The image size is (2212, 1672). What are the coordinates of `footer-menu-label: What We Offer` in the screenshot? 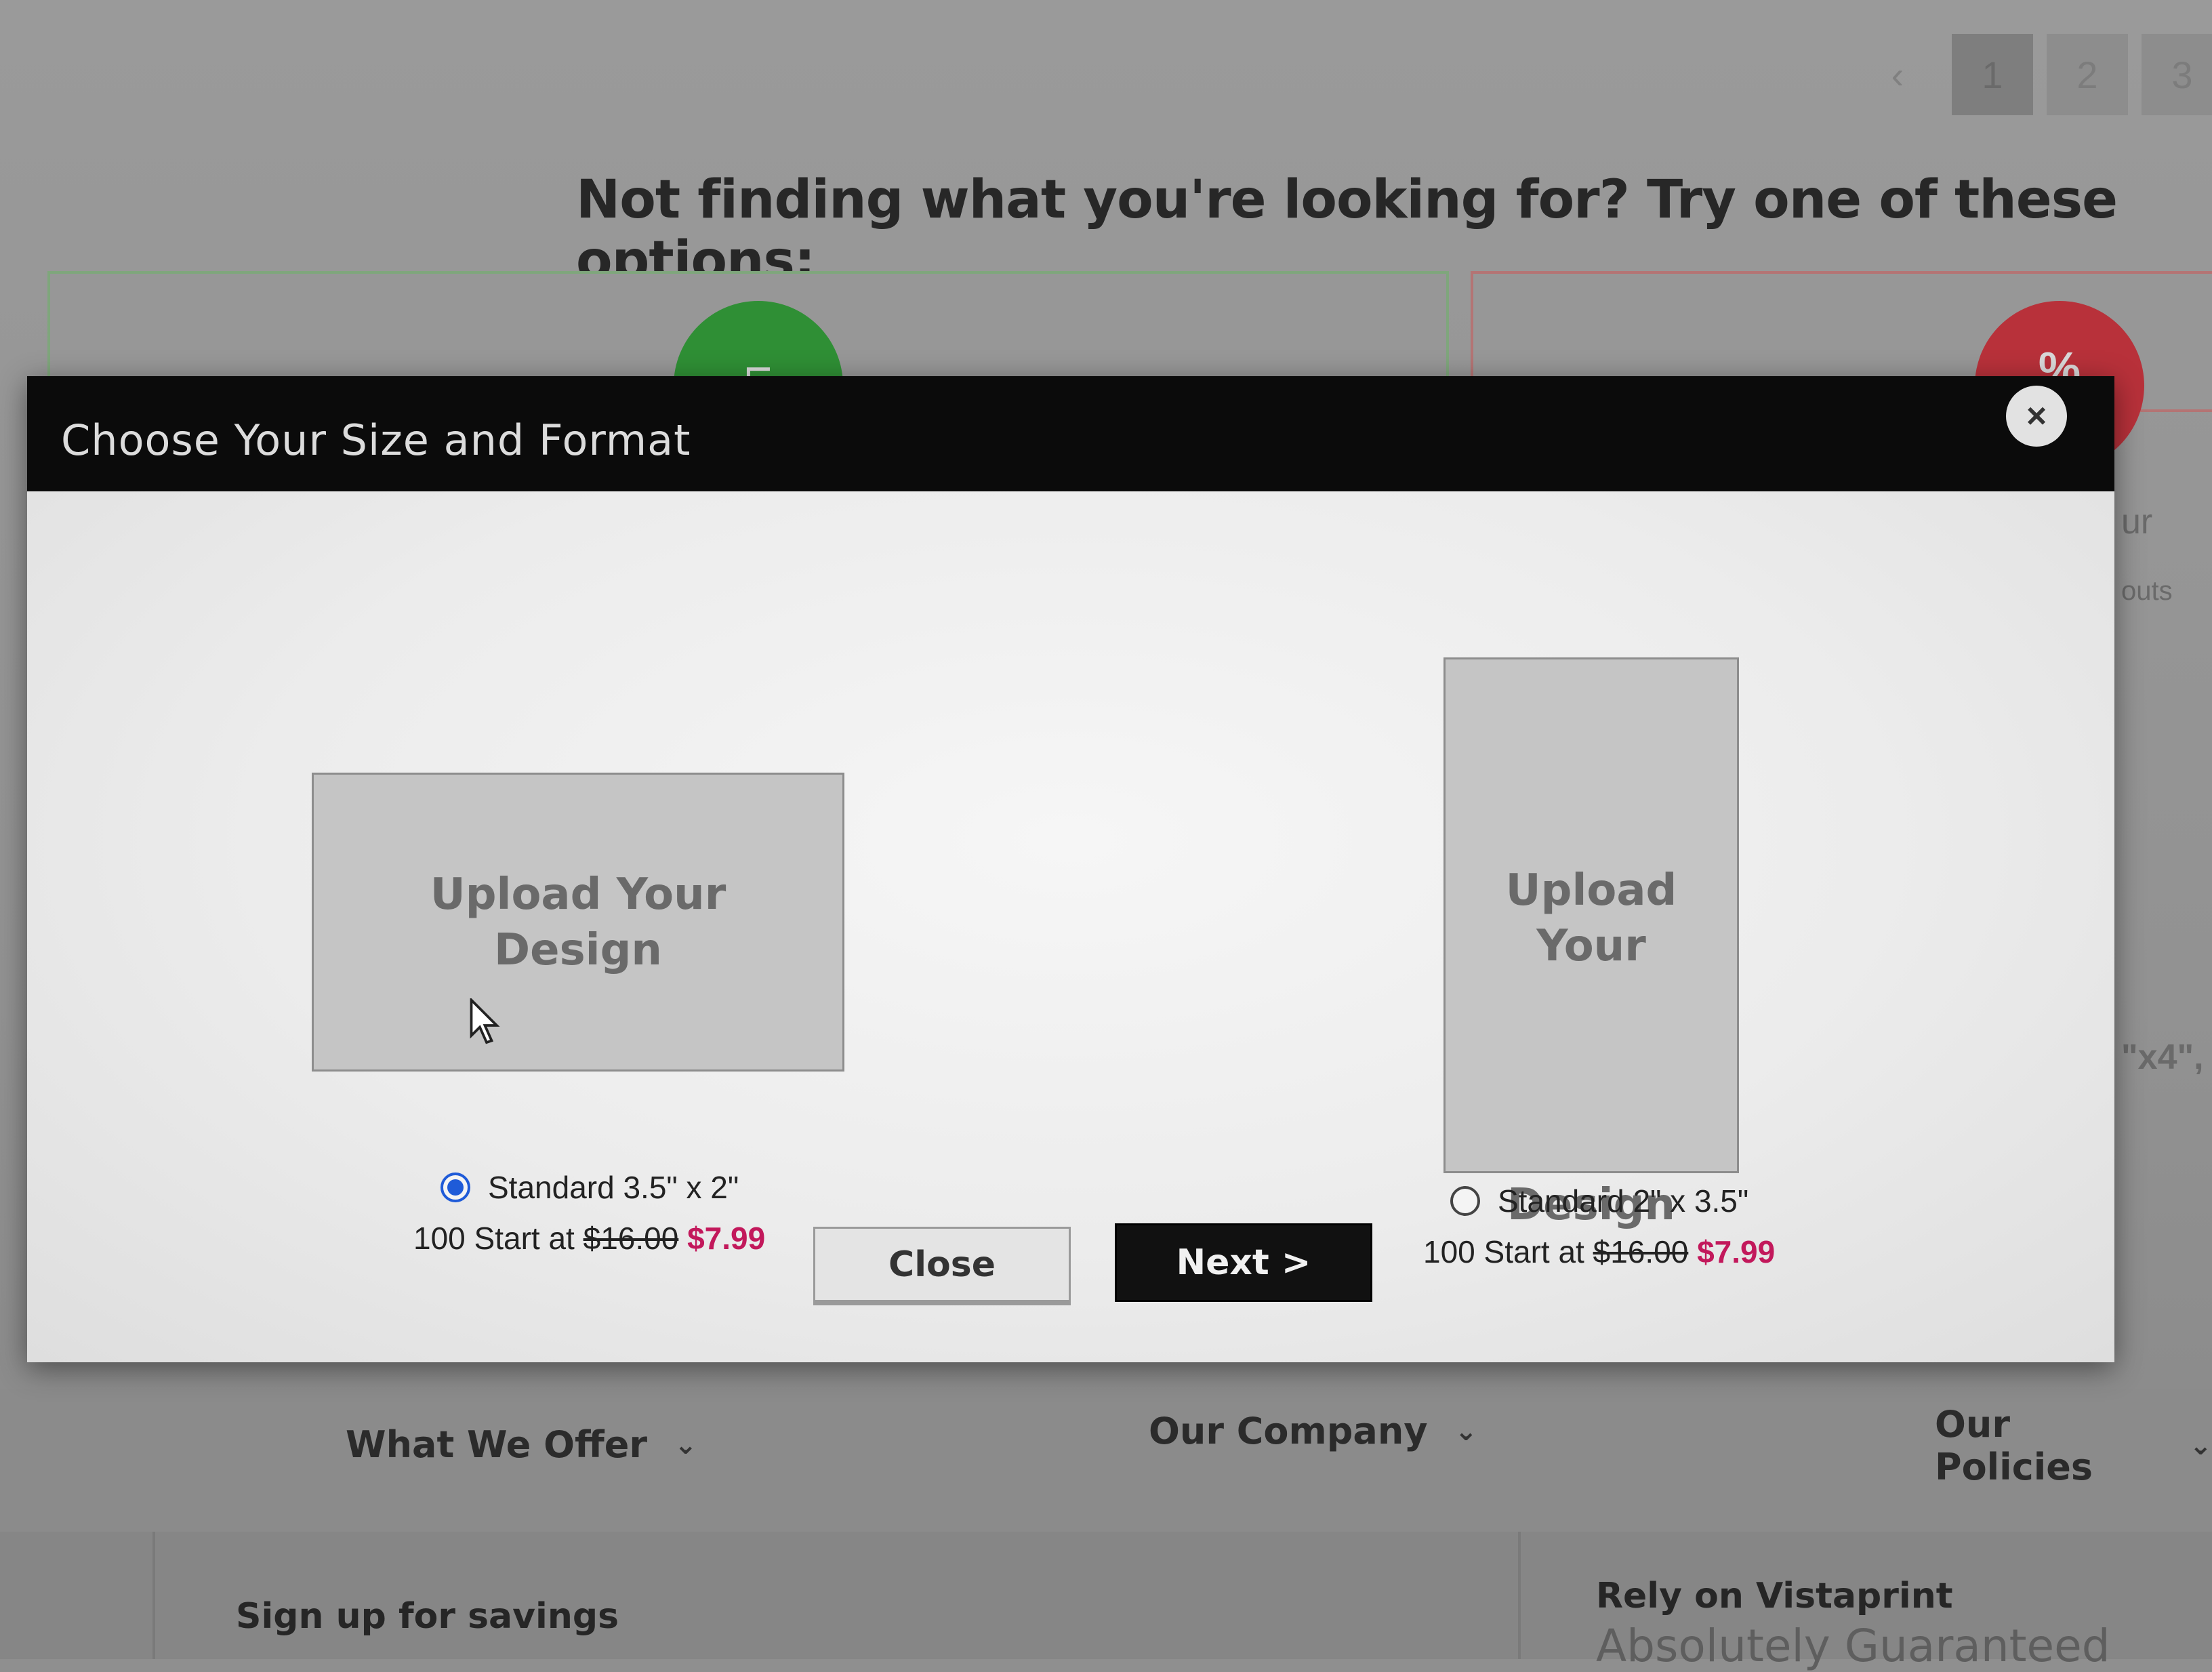 It's located at (497, 1444).